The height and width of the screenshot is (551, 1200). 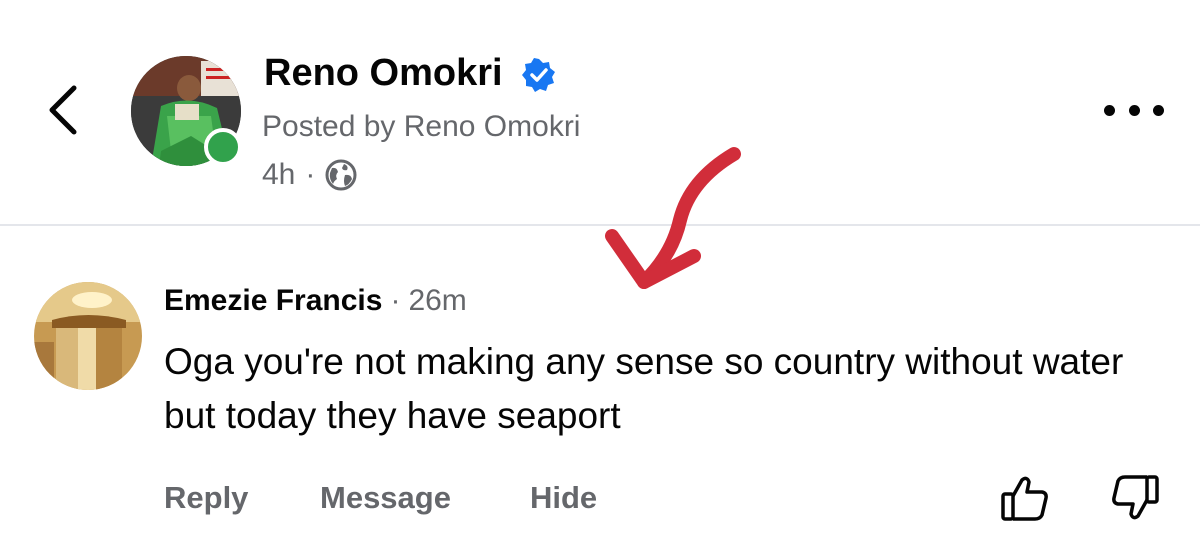 I want to click on commenter-photo, so click(x=88, y=336).